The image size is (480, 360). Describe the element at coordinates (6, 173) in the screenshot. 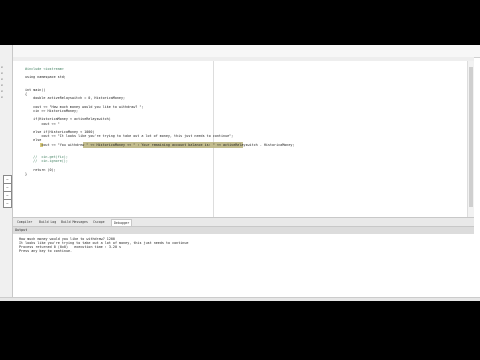

I see `left-panel: x x x x x x − − − −` at that location.